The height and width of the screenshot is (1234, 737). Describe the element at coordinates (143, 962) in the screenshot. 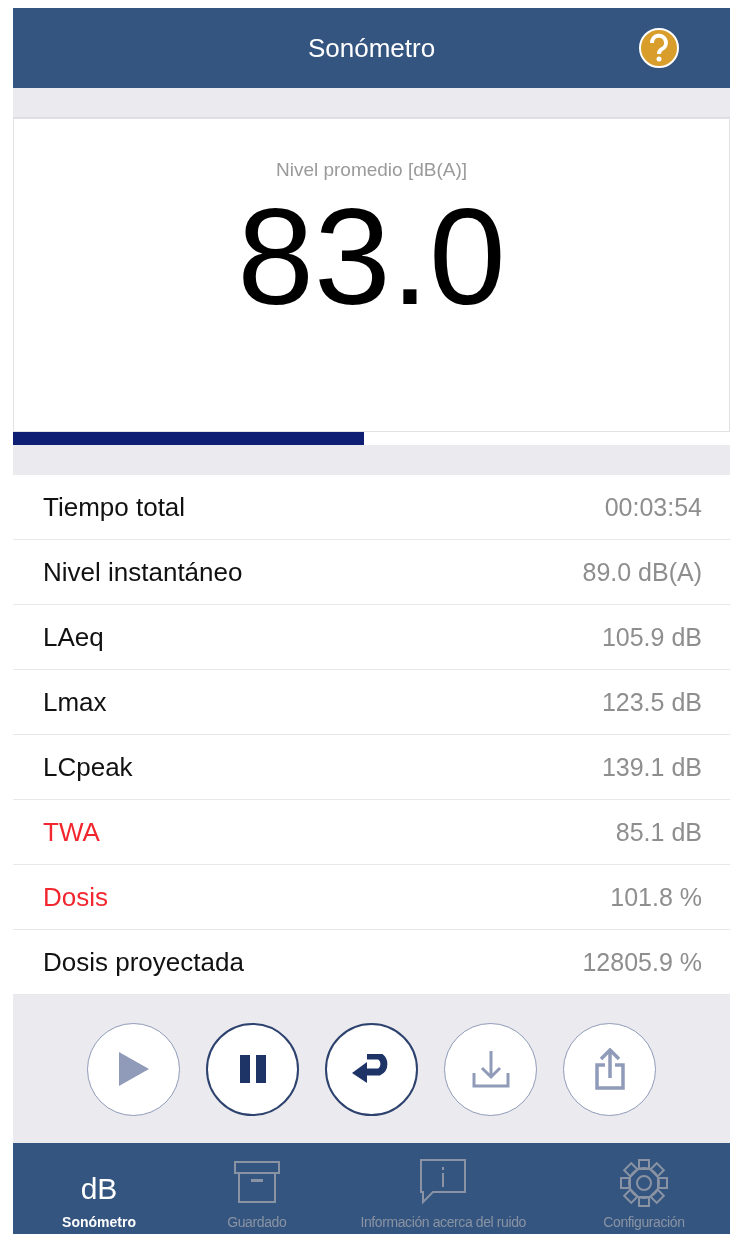

I see `metric-label: Dosis proyectada` at that location.